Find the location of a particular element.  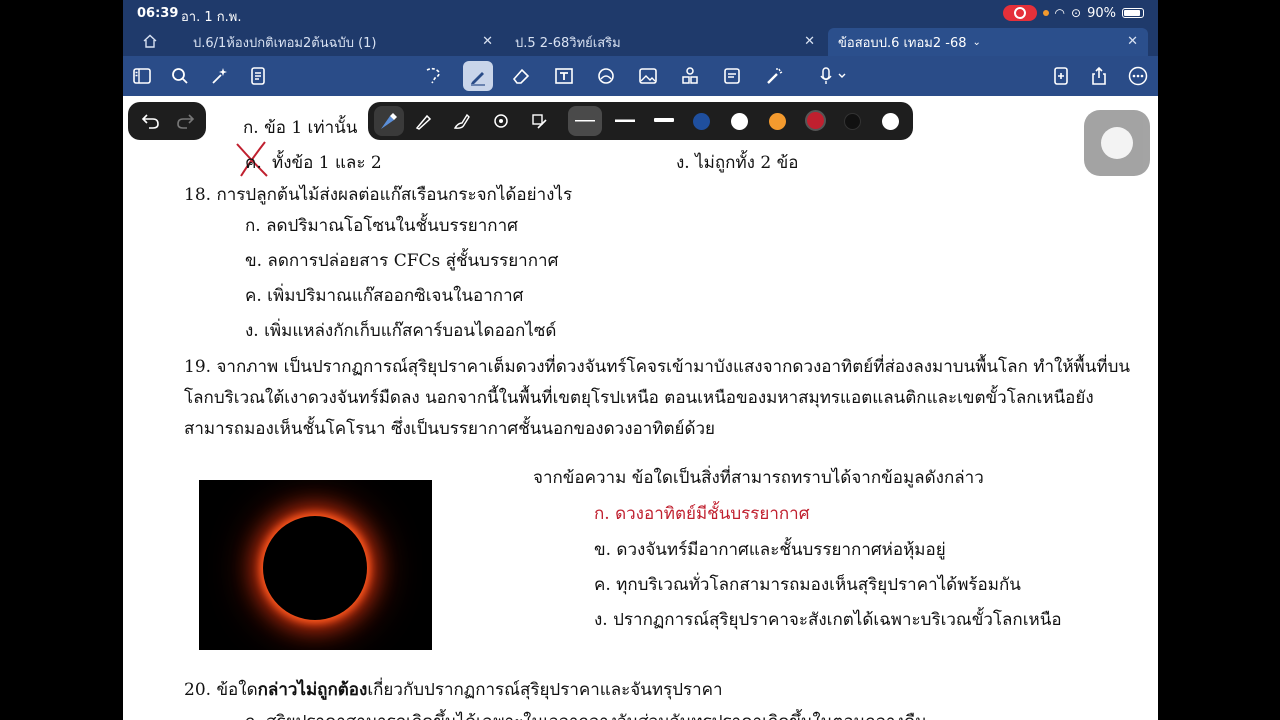

stroke-thick-option is located at coordinates (664, 121).